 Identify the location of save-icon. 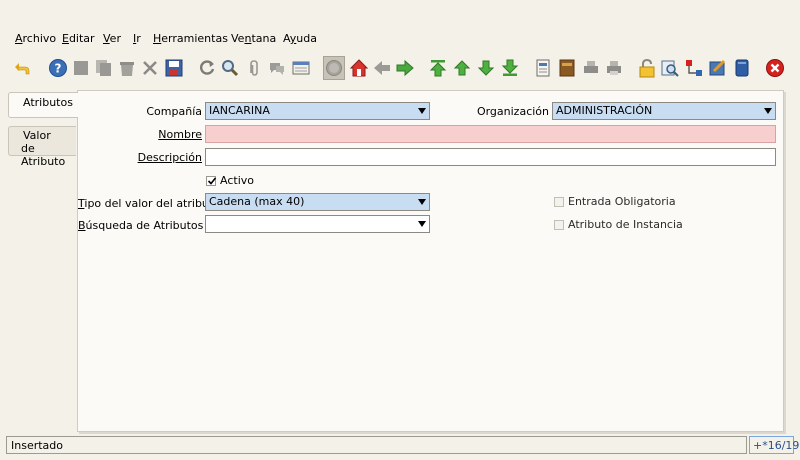
(174, 68).